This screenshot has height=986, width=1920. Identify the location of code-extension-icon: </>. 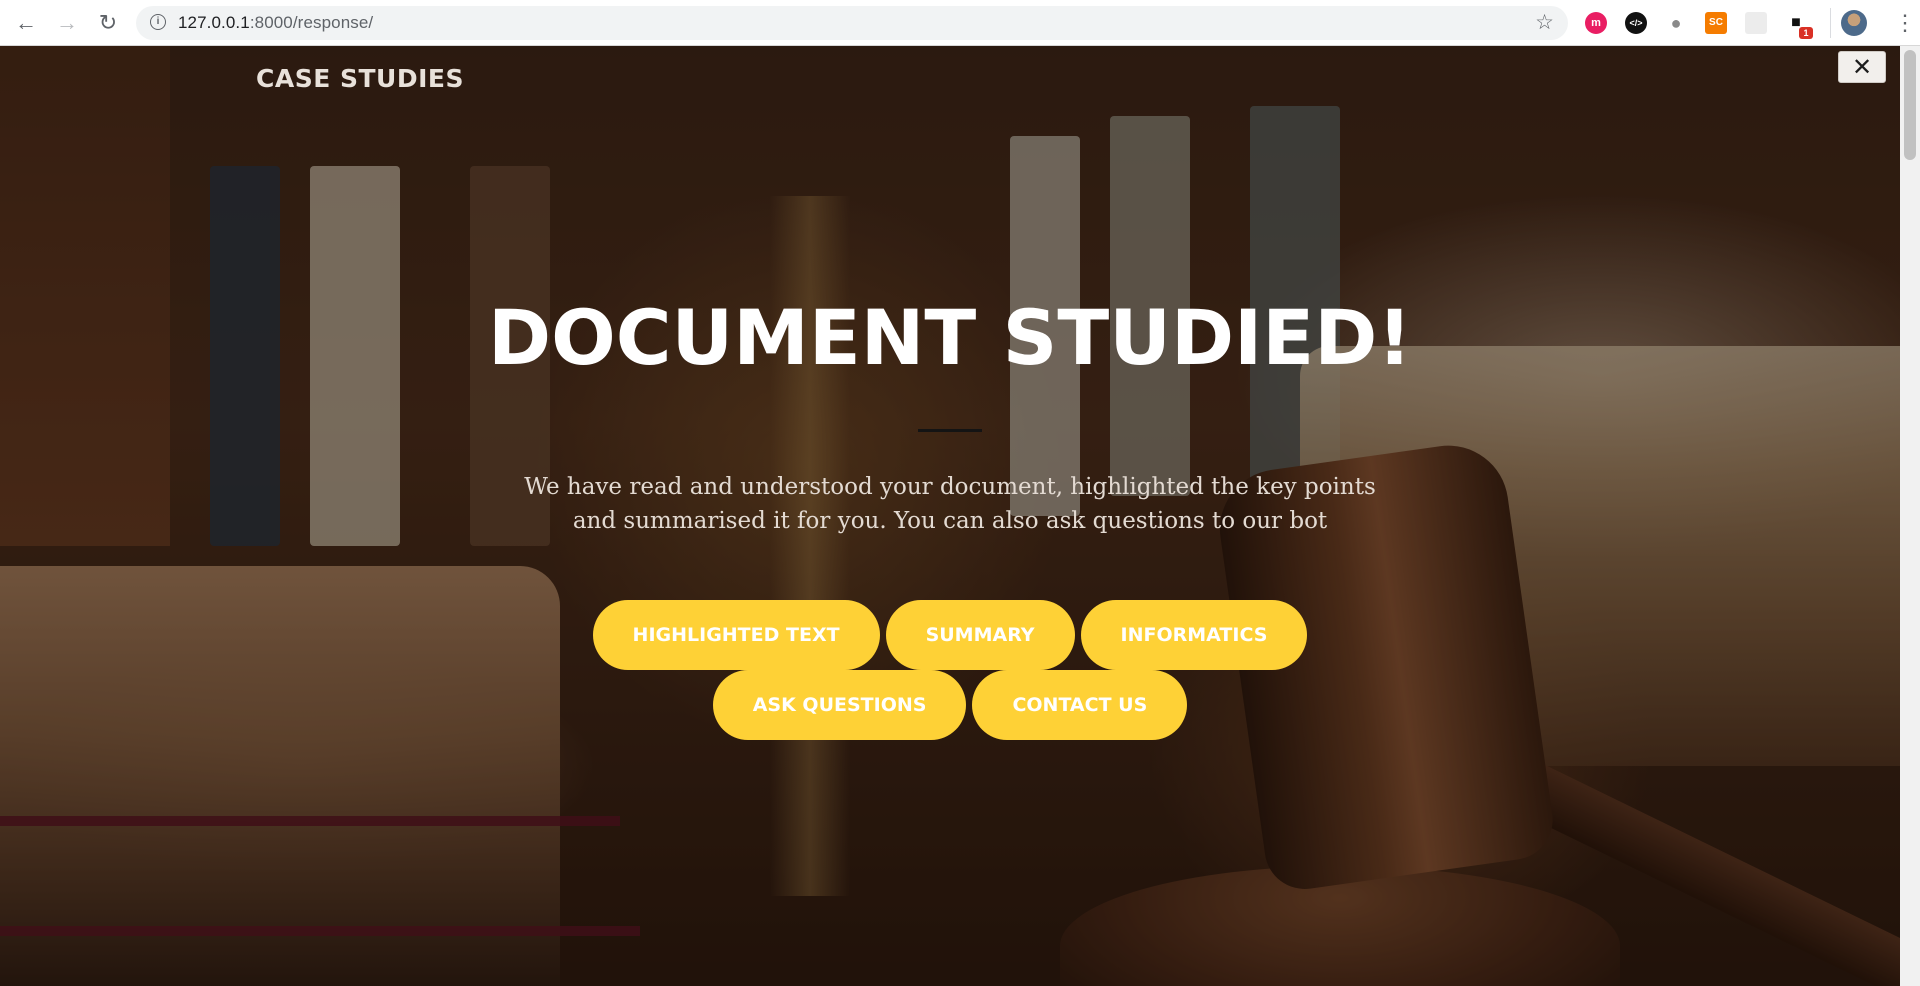
(1636, 23).